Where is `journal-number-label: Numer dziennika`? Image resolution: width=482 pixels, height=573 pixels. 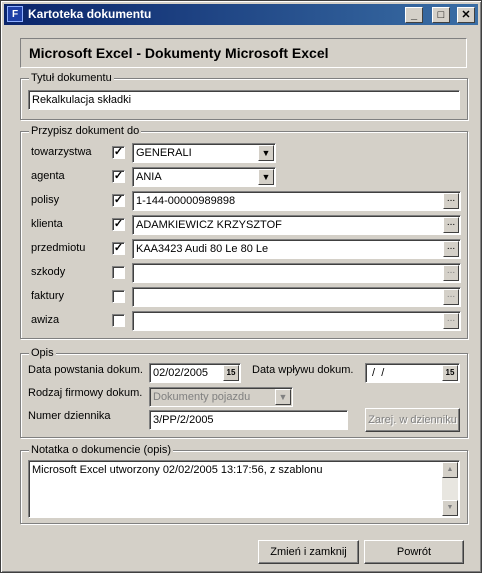
journal-number-label: Numer dziennika is located at coordinates (69, 416).